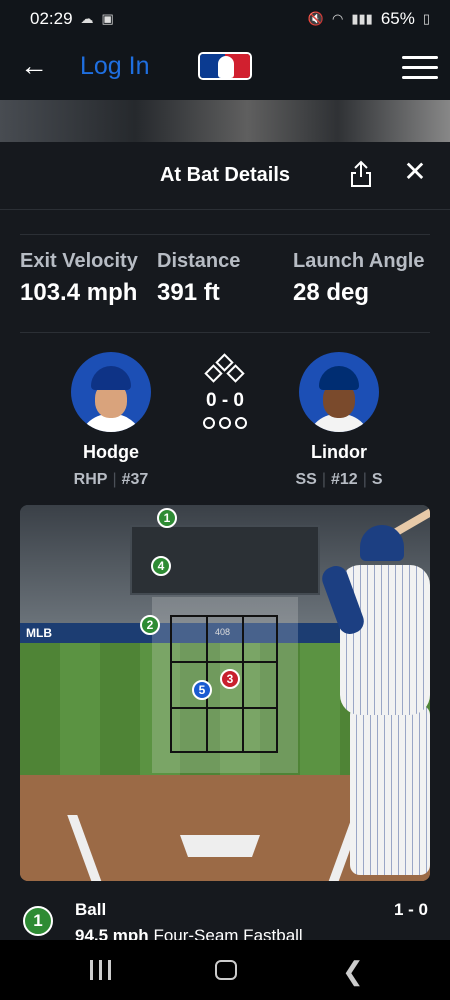 This screenshot has height=1000, width=450. Describe the element at coordinates (38, 921) in the screenshot. I see `pitch-number-badge: 1` at that location.